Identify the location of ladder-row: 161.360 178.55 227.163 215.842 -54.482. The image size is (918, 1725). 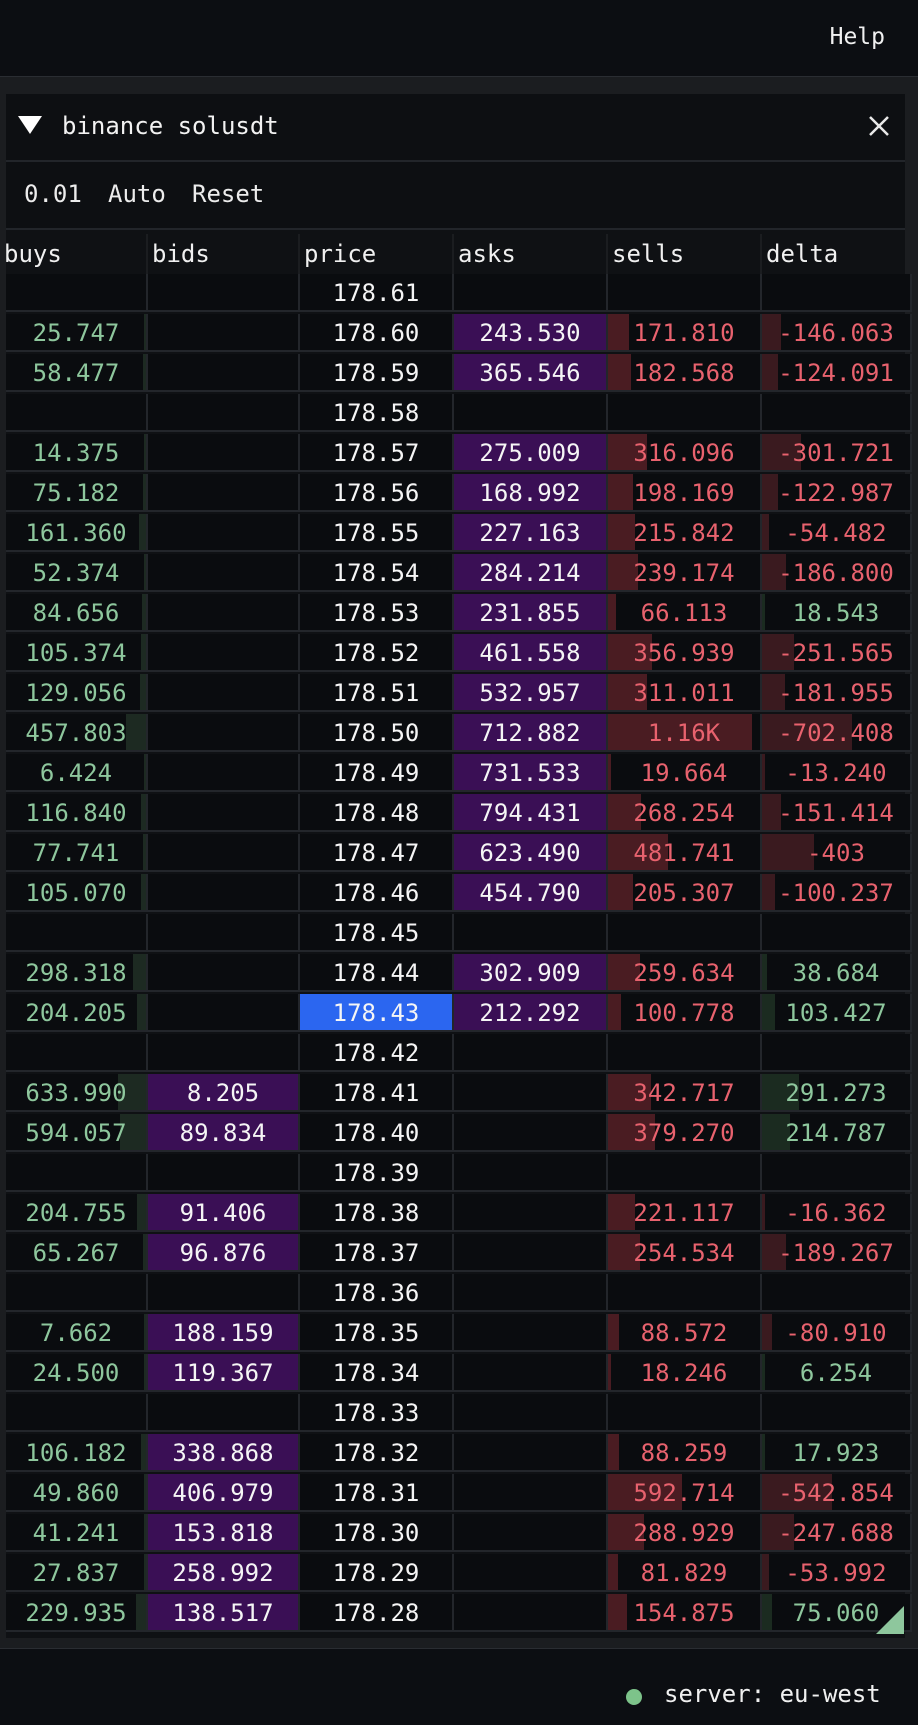
(456, 534).